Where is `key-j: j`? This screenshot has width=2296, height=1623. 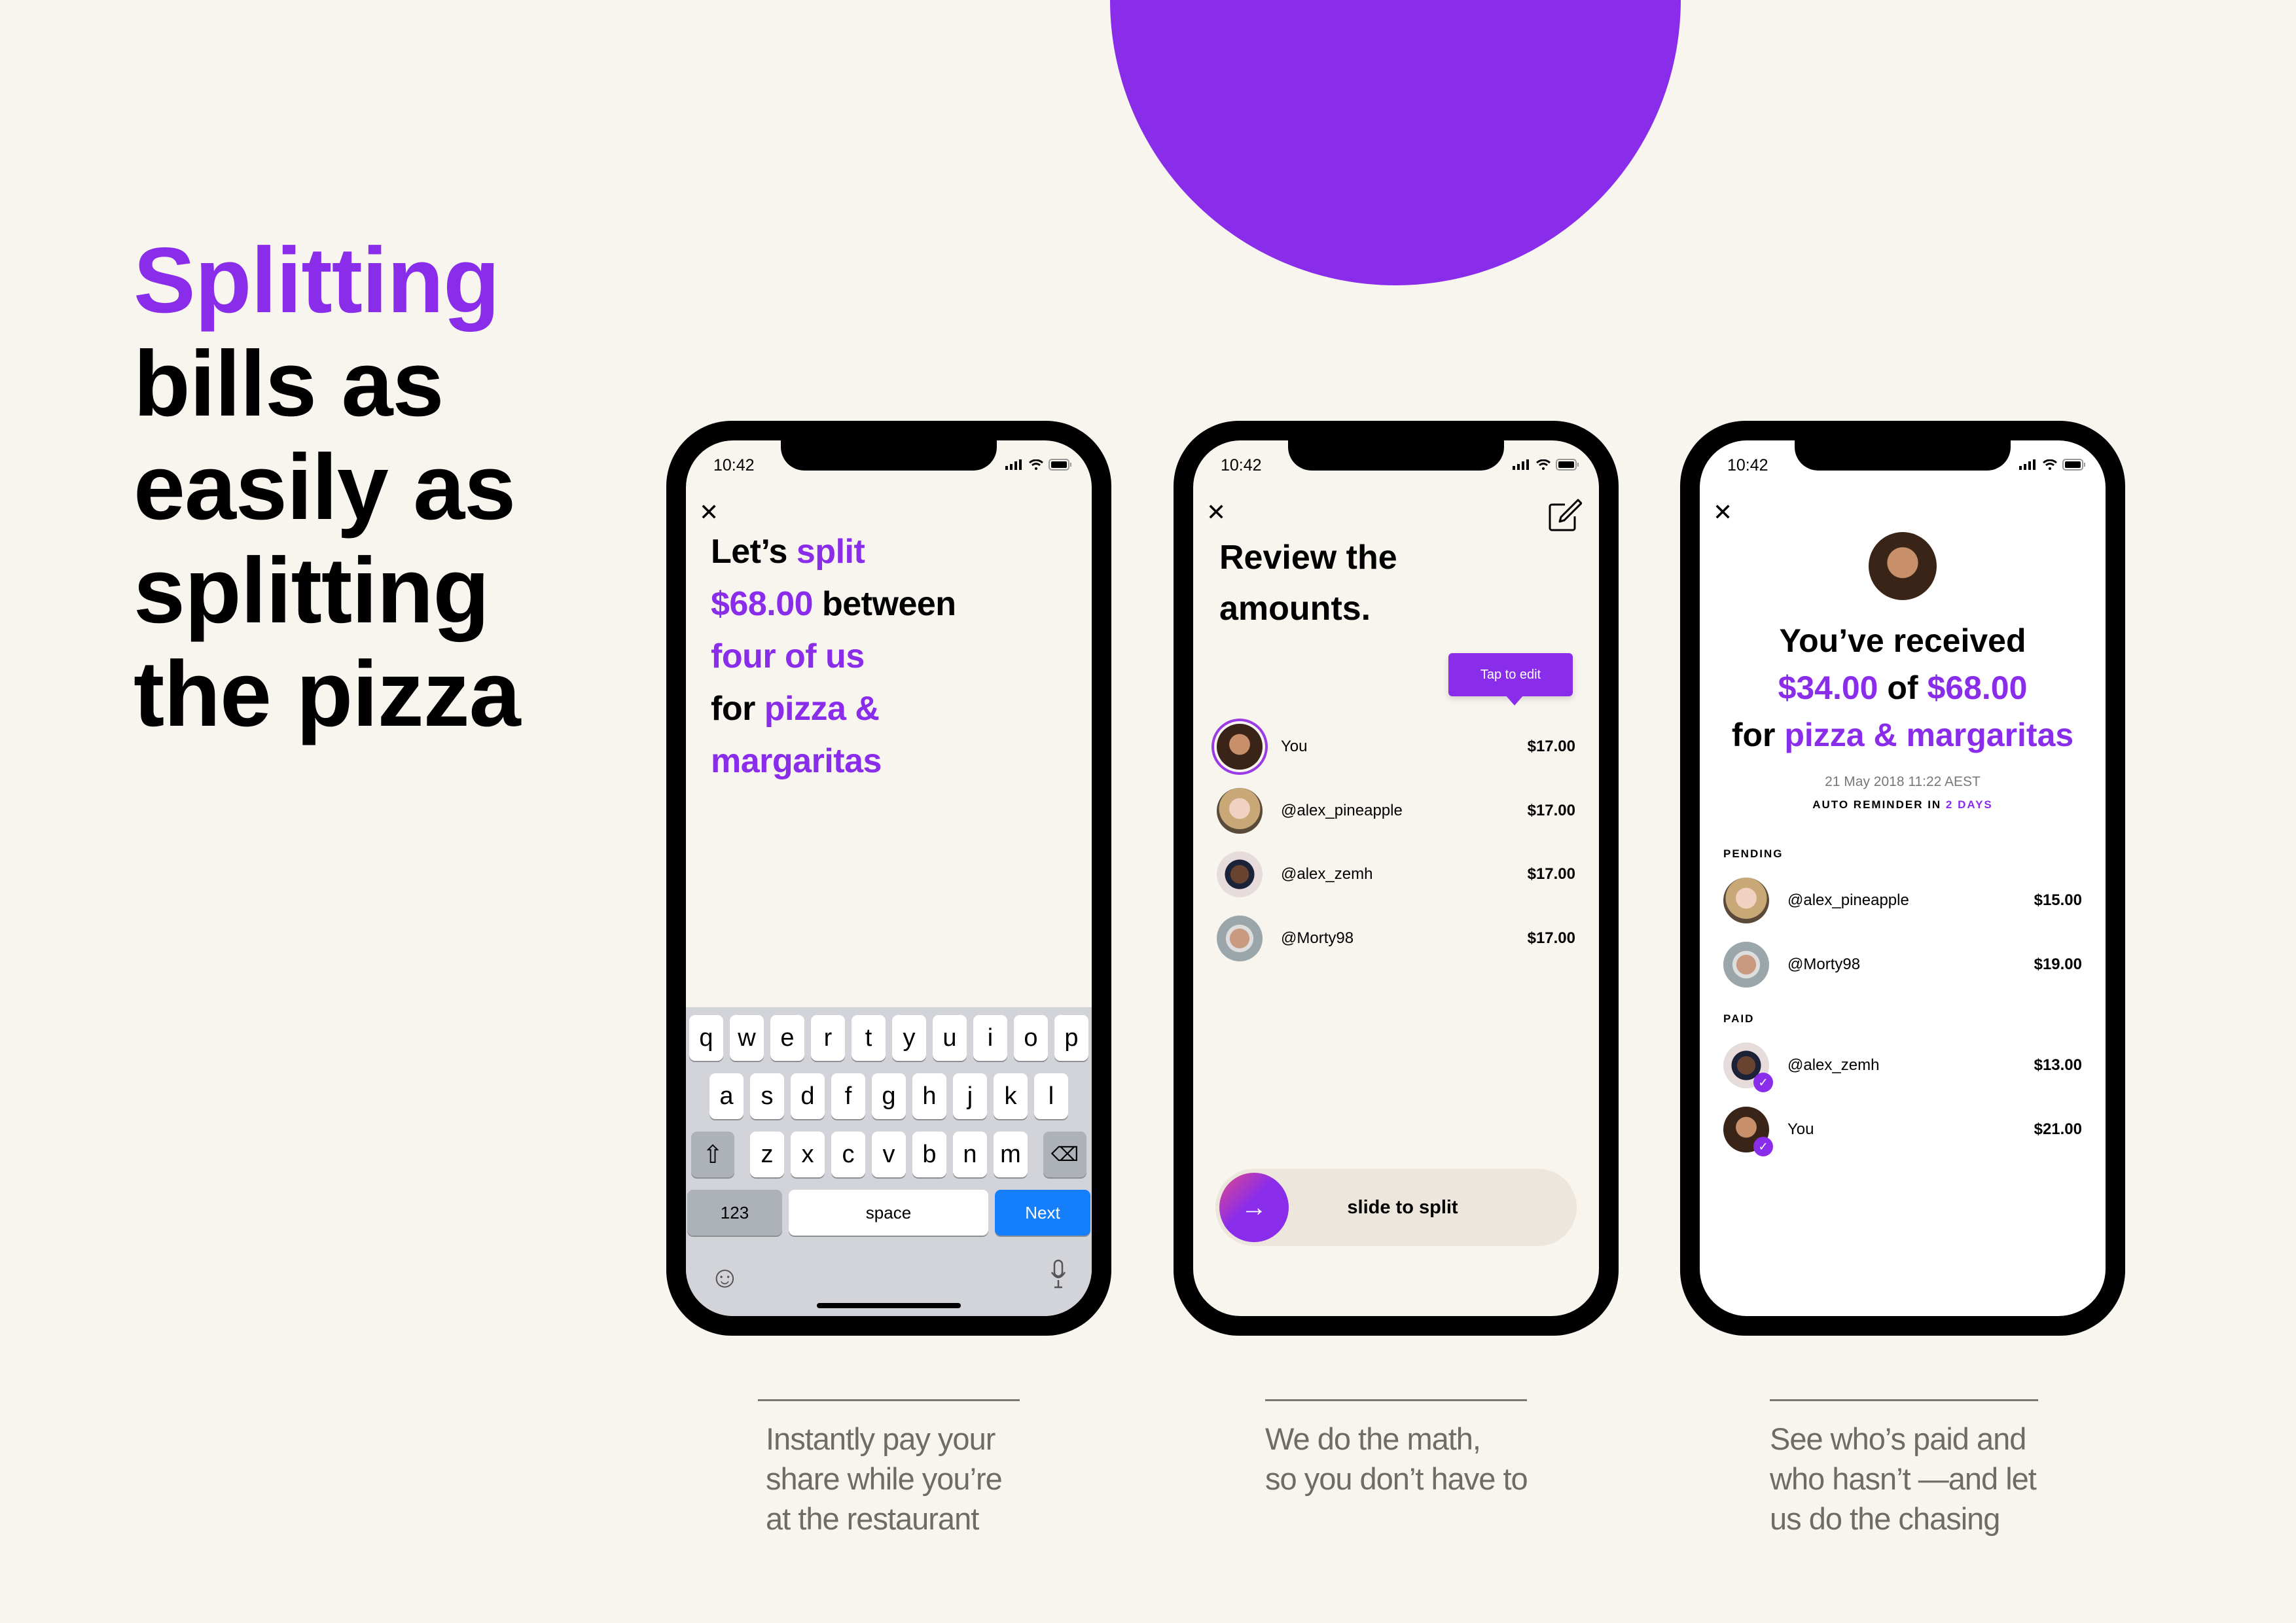 key-j: j is located at coordinates (970, 1096).